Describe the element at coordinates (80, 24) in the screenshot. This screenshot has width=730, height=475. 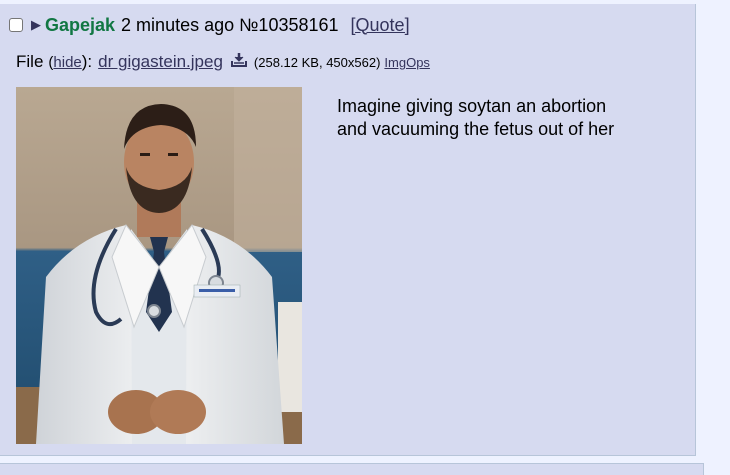
I see `poster-name: Gapejak` at that location.